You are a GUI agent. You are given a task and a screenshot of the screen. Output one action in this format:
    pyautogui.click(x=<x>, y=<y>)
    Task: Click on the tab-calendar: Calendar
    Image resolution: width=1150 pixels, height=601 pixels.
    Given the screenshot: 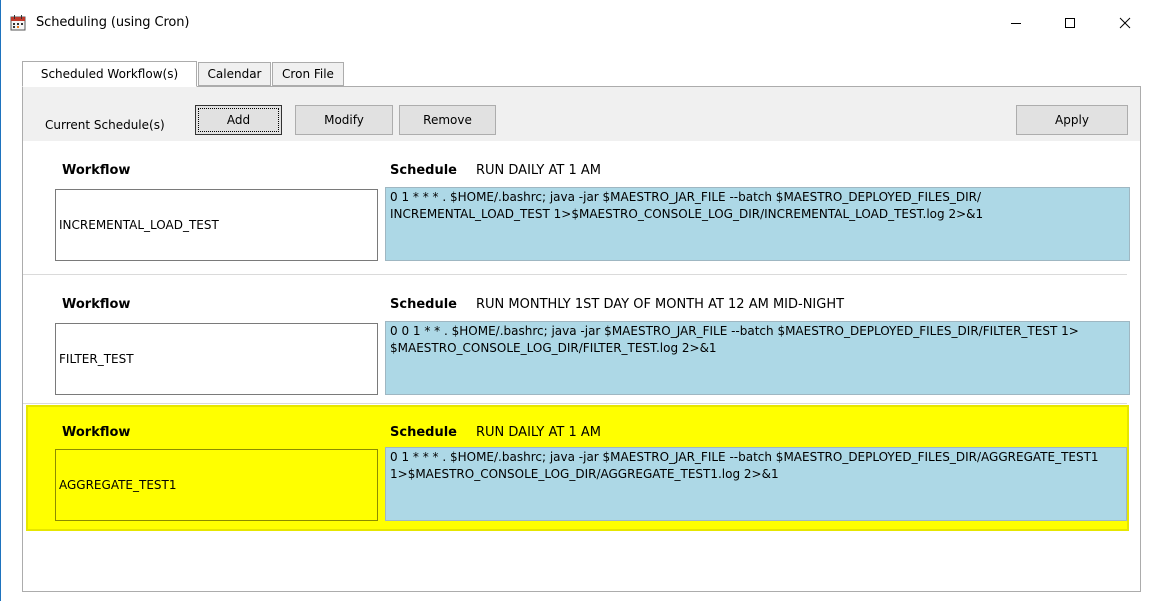 What is the action you would take?
    pyautogui.click(x=234, y=74)
    